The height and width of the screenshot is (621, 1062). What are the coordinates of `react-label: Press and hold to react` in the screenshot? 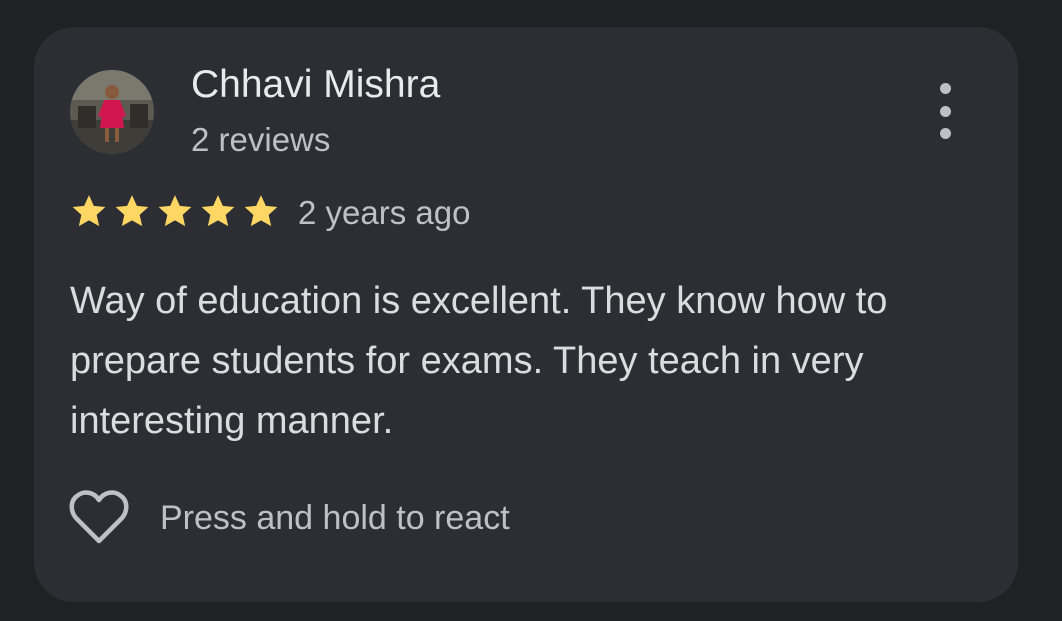 It's located at (335, 518).